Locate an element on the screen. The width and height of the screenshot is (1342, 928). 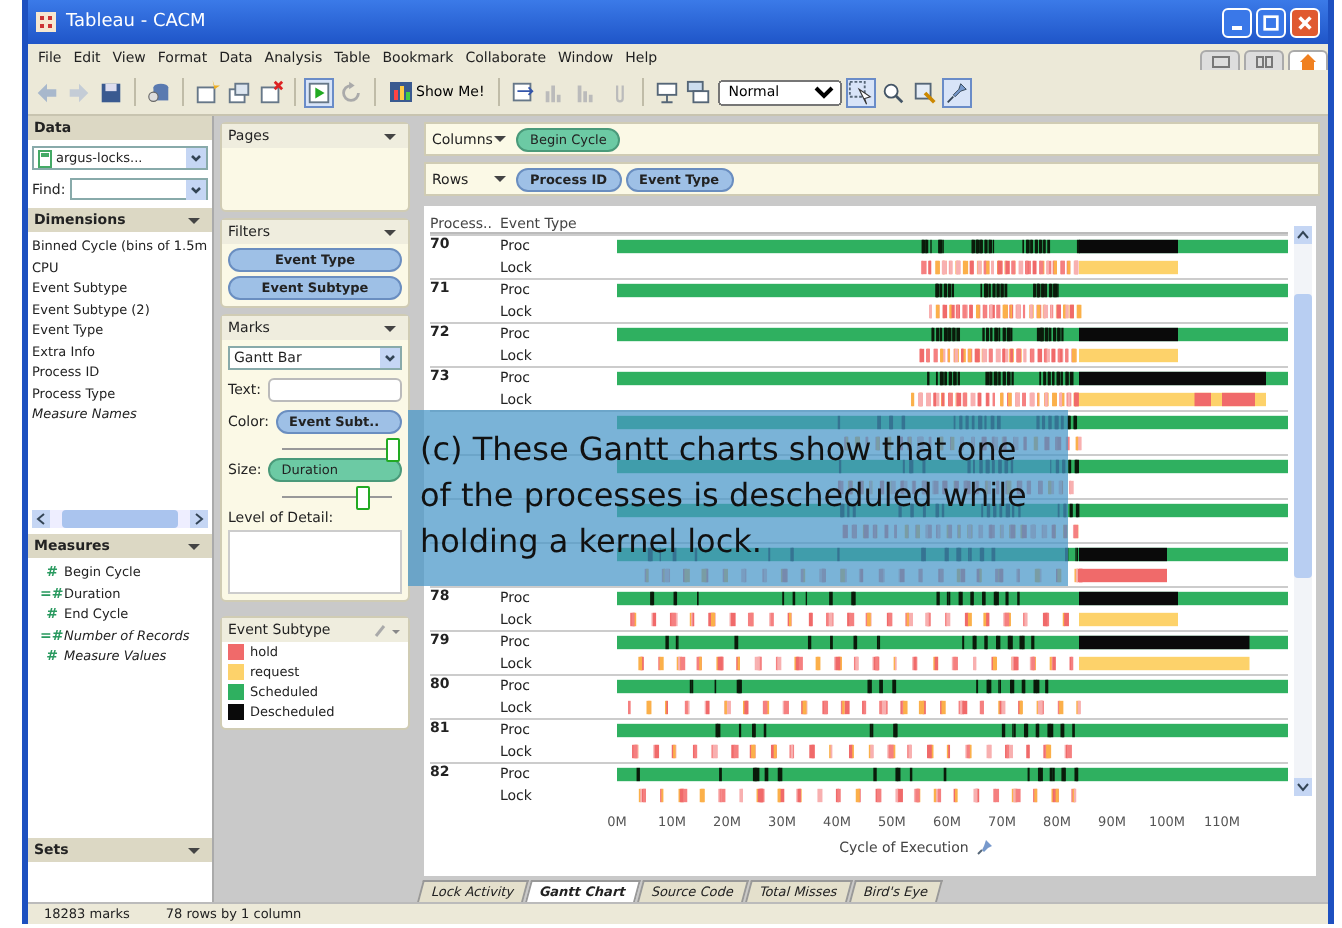
home-tab is located at coordinates (1308, 60).